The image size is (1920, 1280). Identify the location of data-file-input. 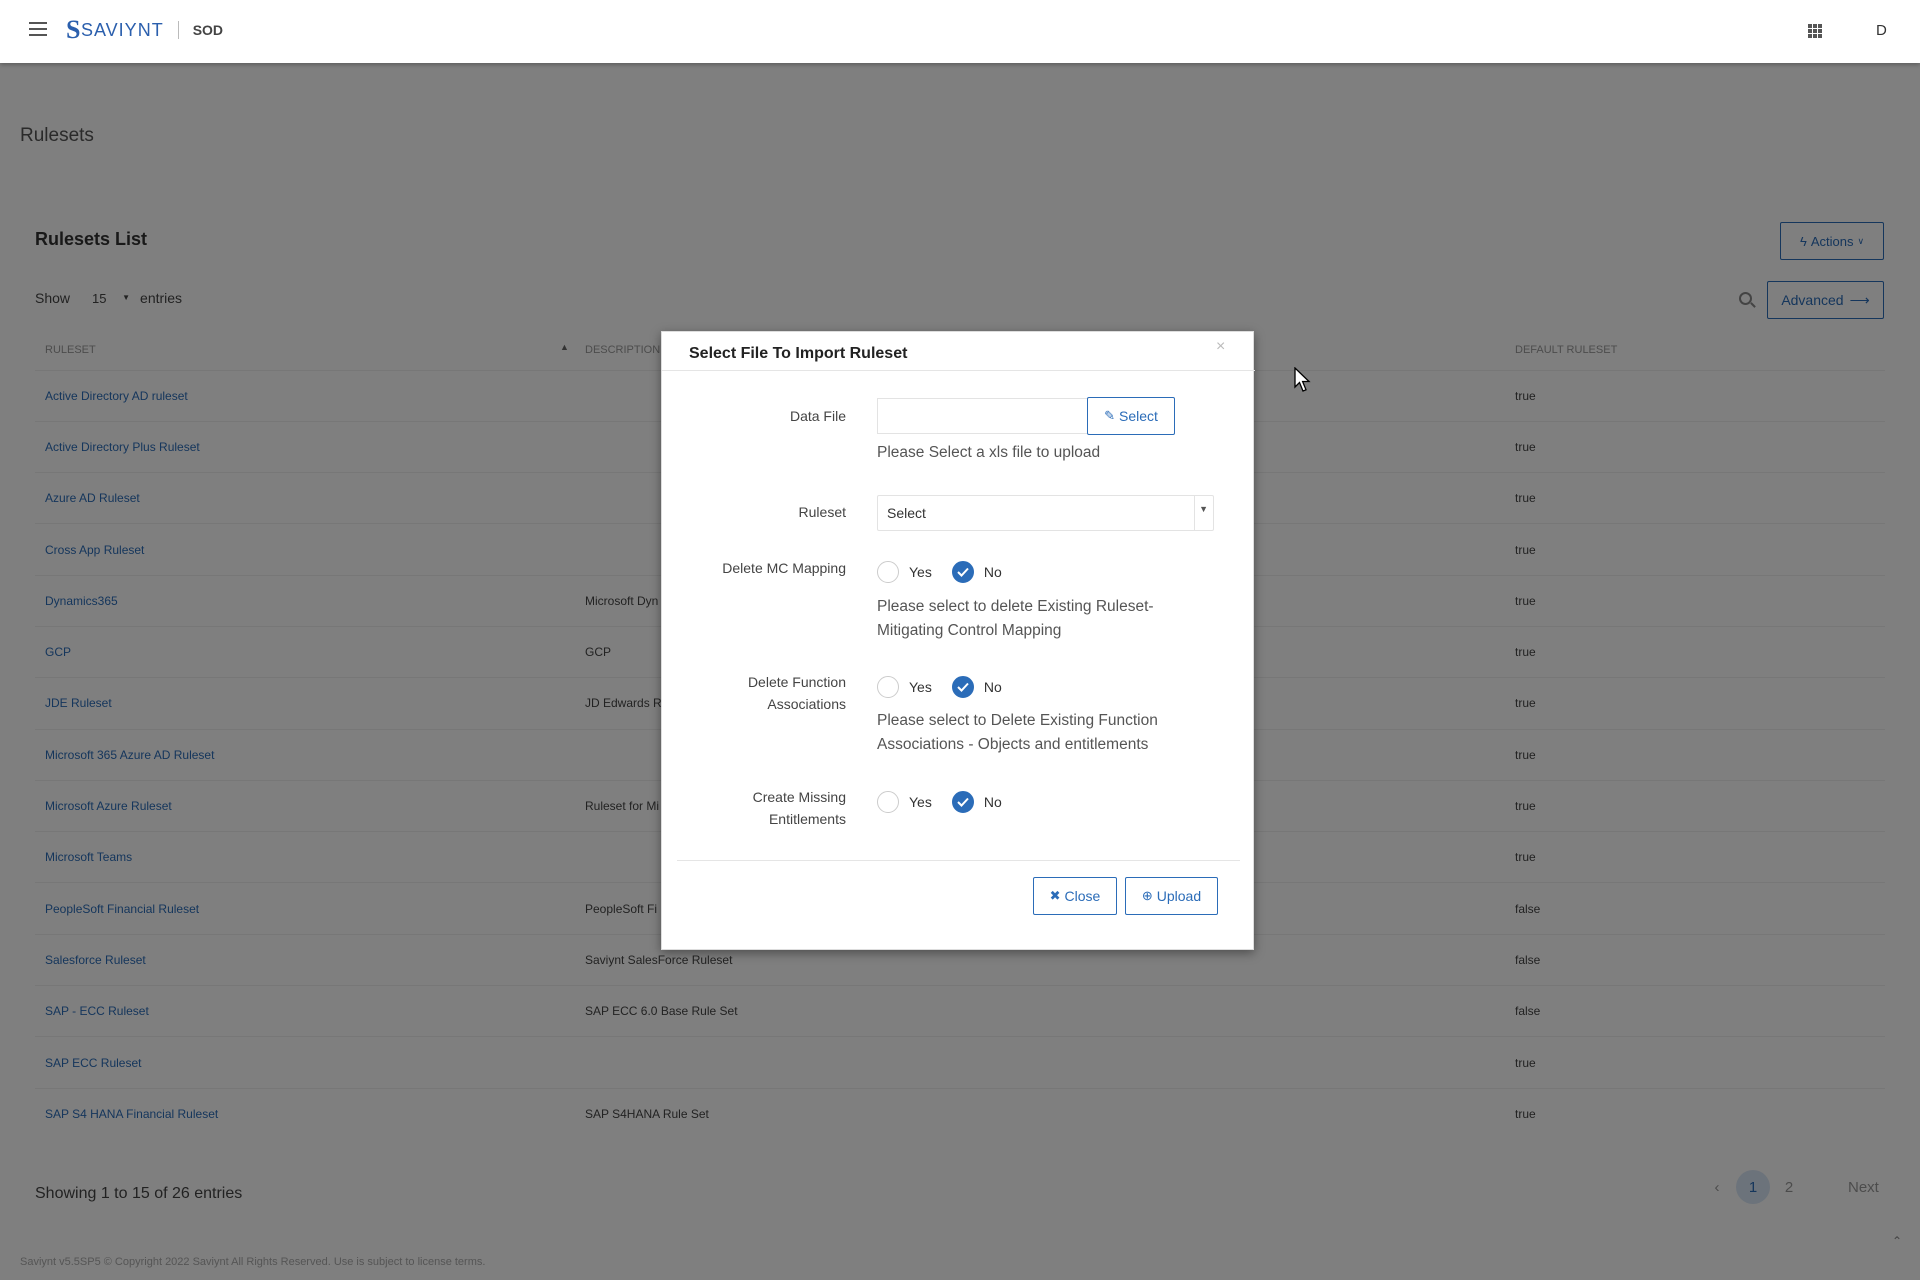
(983, 416).